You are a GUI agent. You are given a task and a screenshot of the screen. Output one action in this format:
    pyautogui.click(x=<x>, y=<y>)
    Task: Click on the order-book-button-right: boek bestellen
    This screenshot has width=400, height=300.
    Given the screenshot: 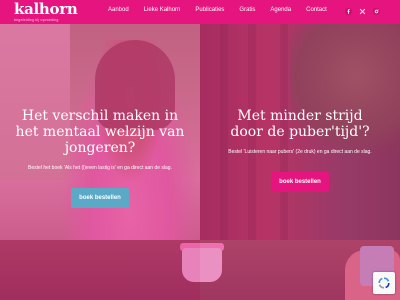 What is the action you would take?
    pyautogui.click(x=300, y=182)
    